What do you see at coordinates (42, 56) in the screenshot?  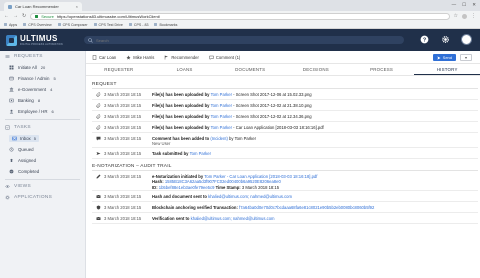 I see `sidebar-section-requests: REQUESTS` at bounding box center [42, 56].